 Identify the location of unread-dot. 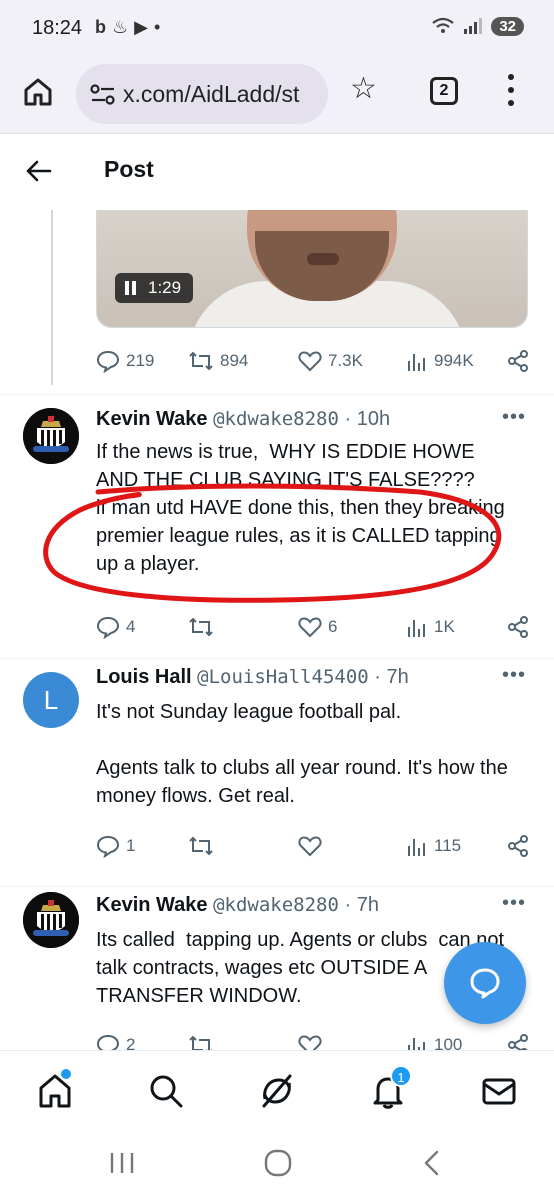
(66, 1074).